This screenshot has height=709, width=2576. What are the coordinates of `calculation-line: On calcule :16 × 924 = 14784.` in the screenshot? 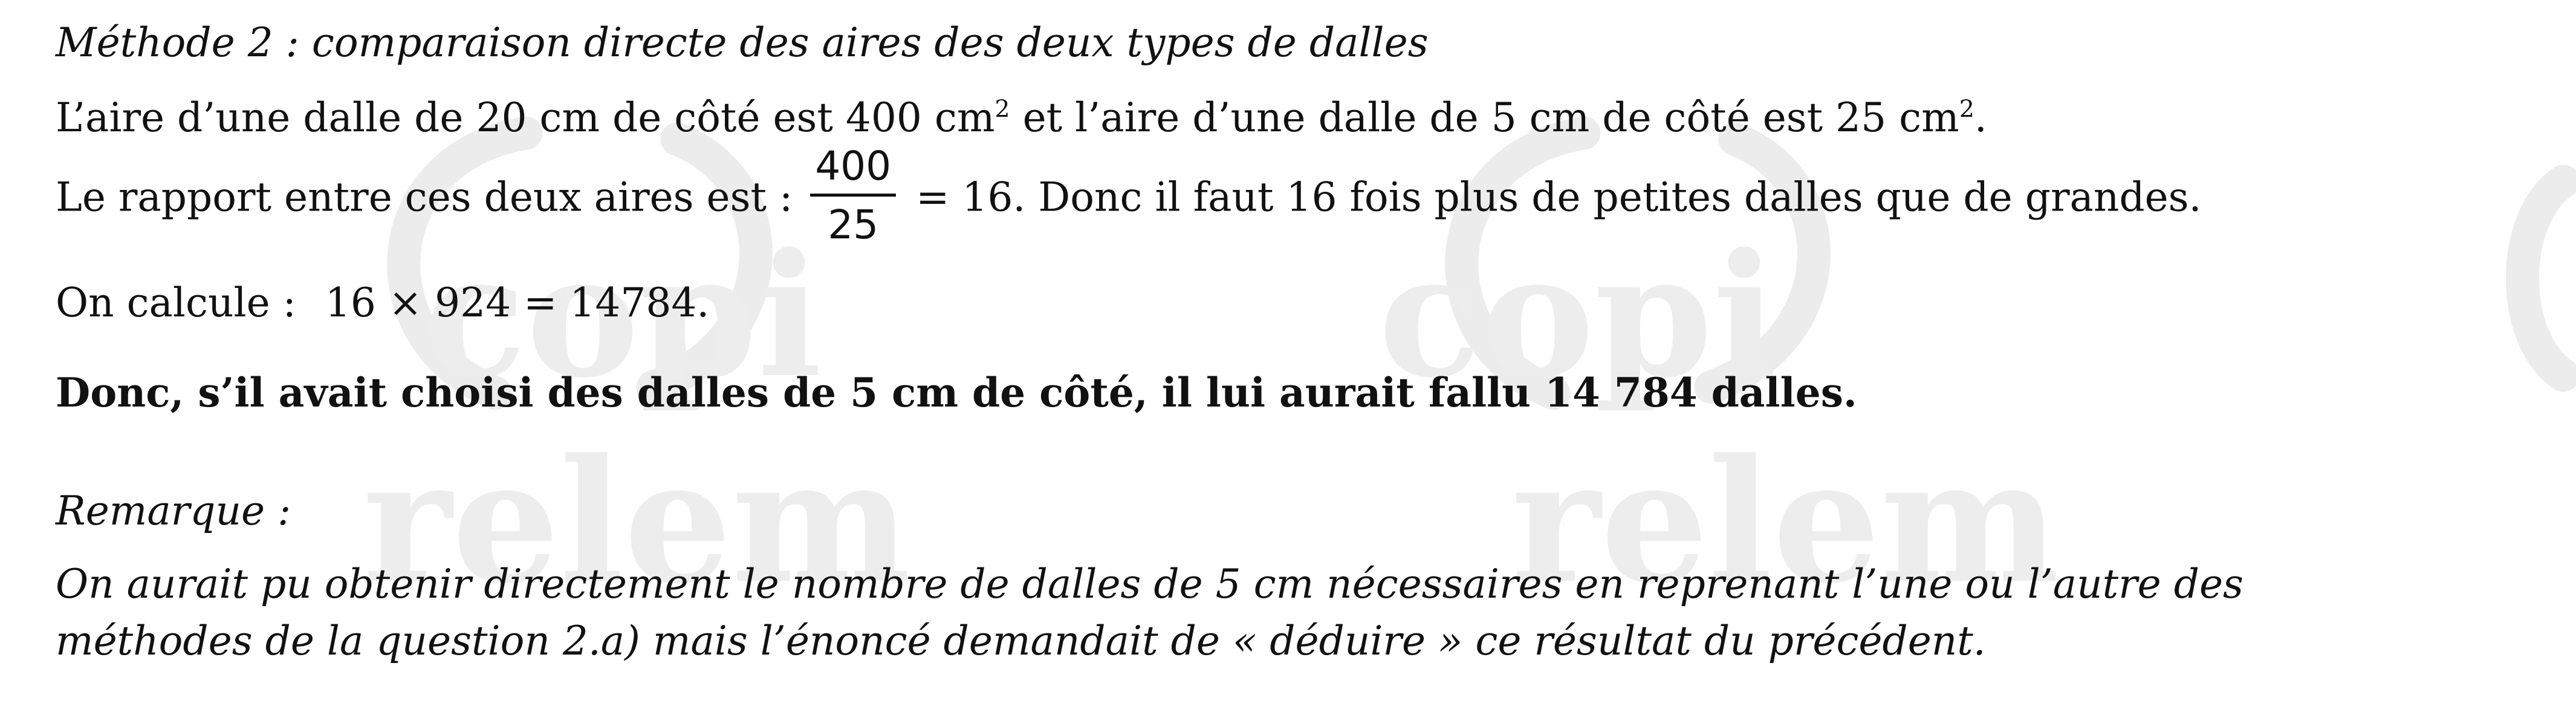 It's located at (383, 303).